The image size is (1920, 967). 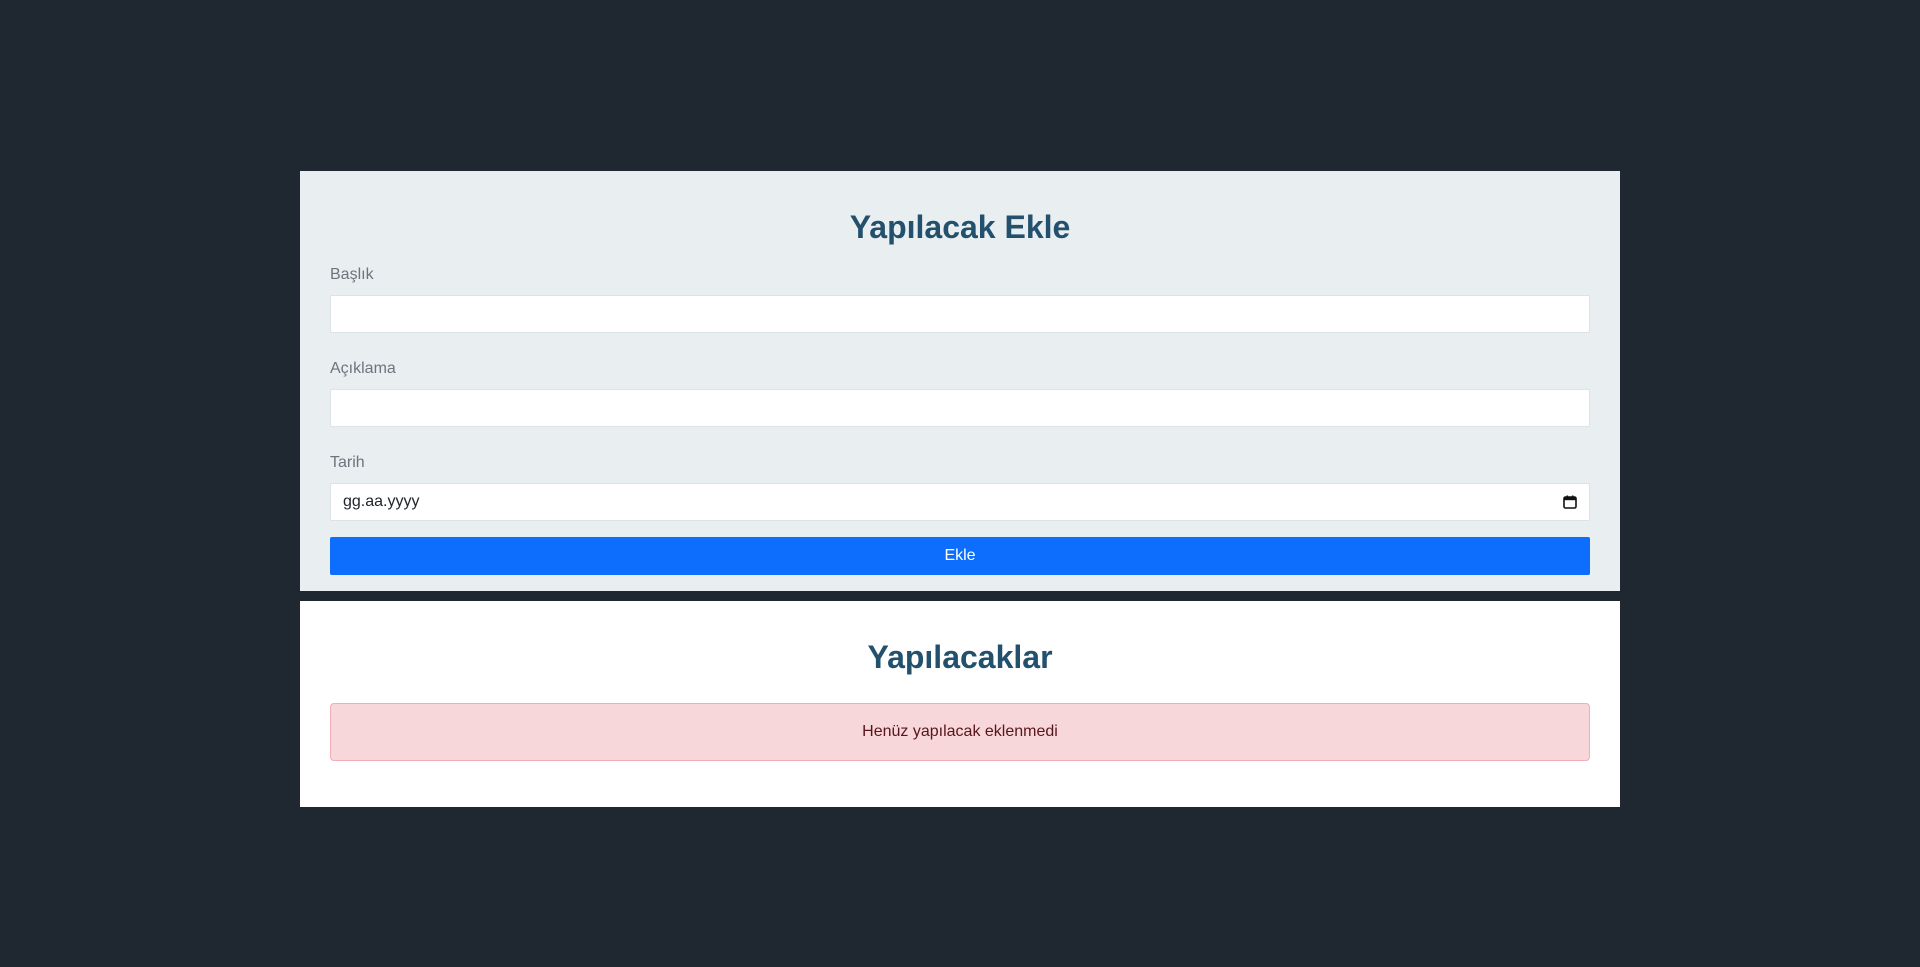 I want to click on empty-list-alert: Henüz yapılacak eklenmedi, so click(x=960, y=732).